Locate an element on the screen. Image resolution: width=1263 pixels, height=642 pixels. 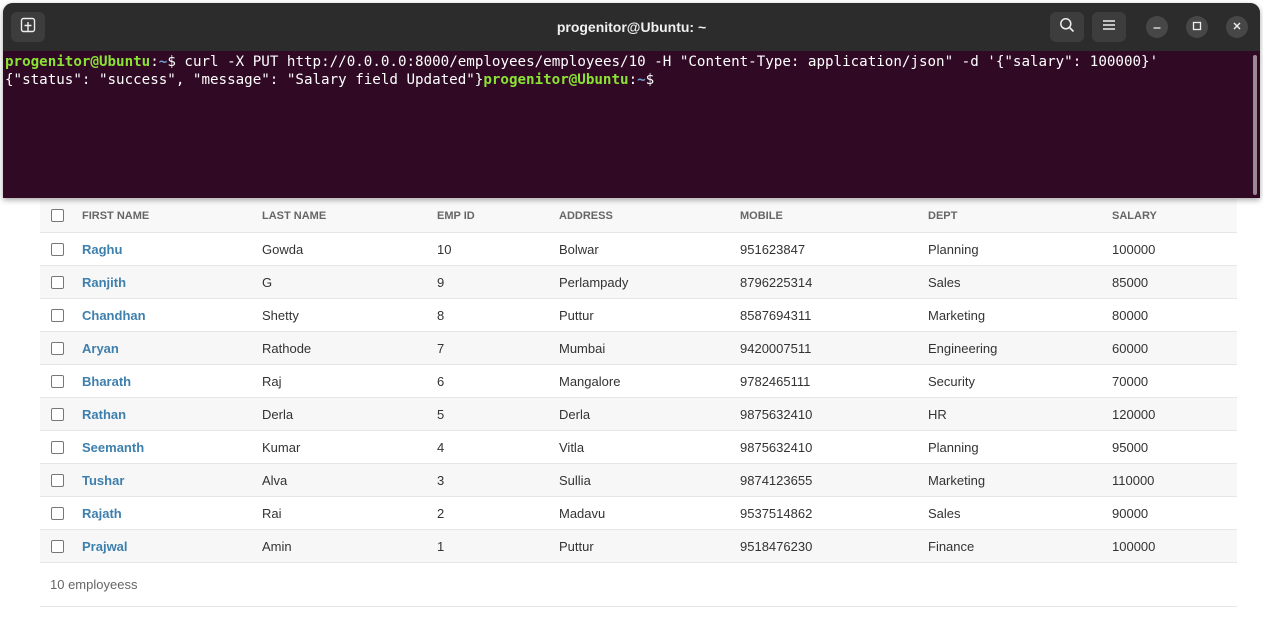
menu-button is located at coordinates (1109, 27).